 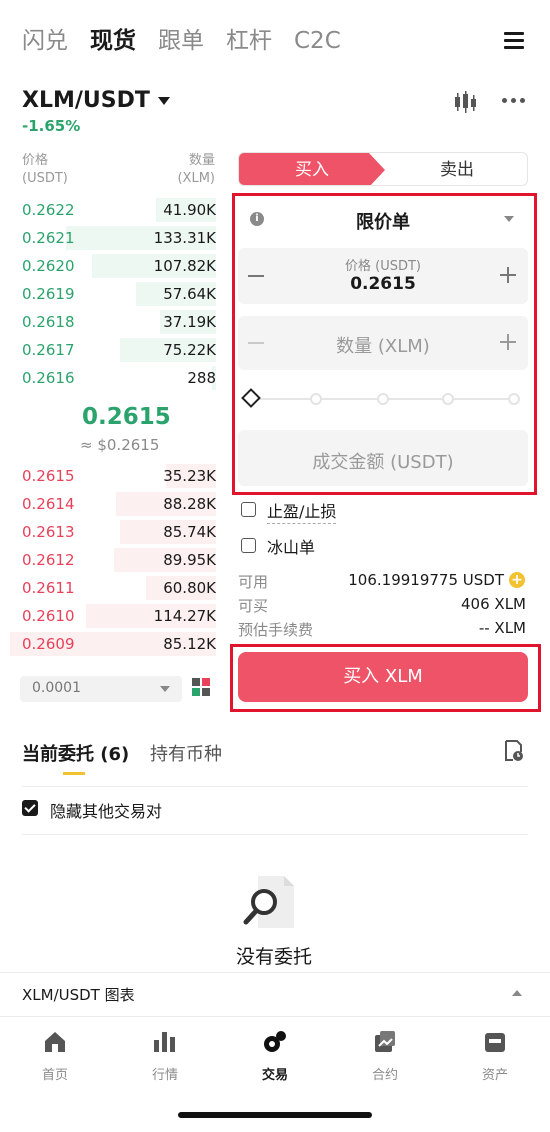 What do you see at coordinates (48, 350) in the screenshot?
I see `ask-price: 0.2617` at bounding box center [48, 350].